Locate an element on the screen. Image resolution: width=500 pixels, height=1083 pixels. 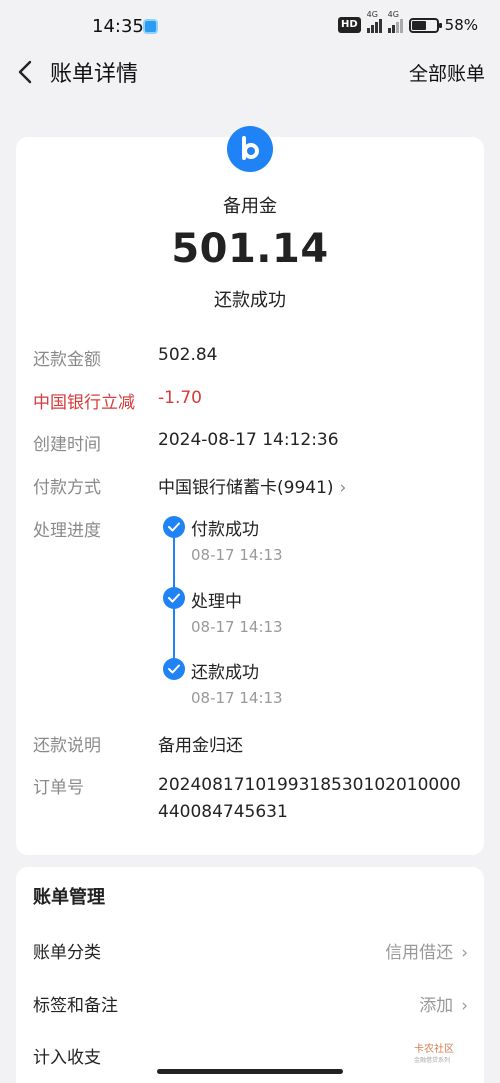
all-bills-link: 全部账单 is located at coordinates (447, 72).